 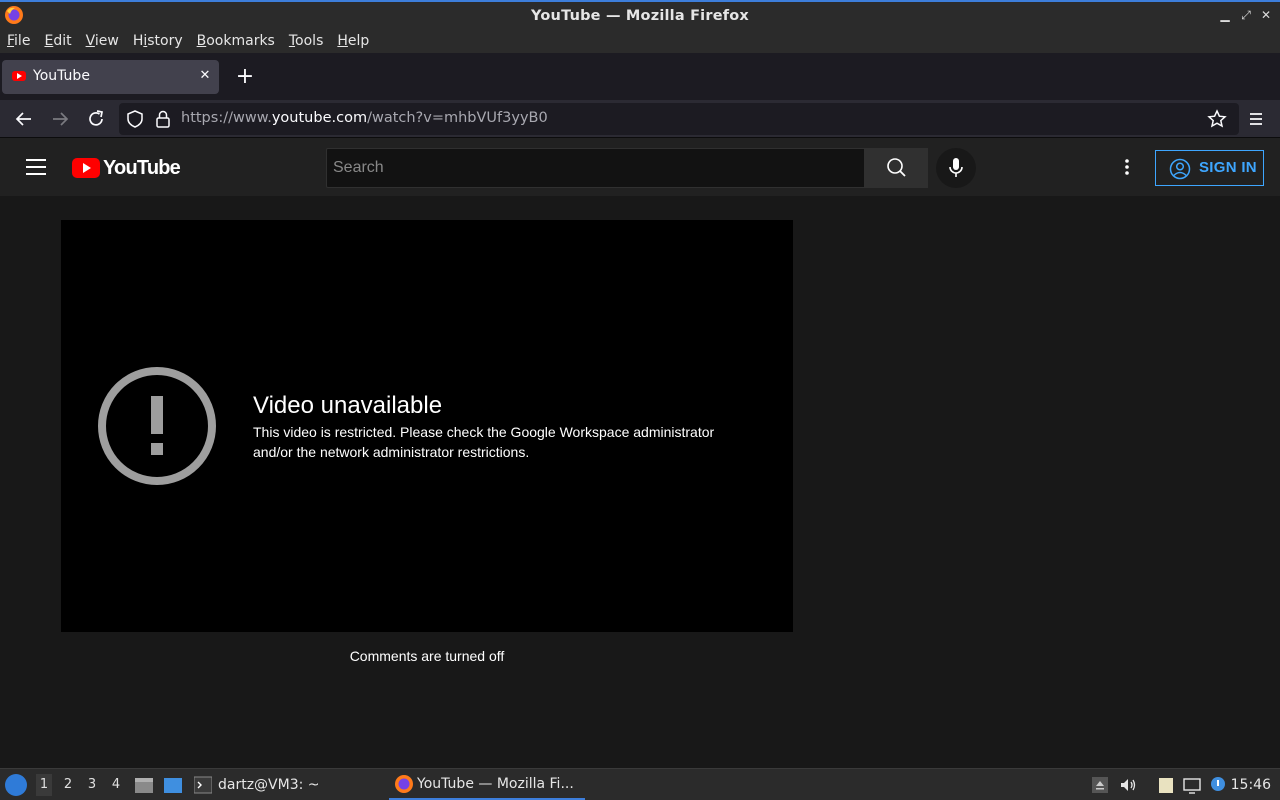 What do you see at coordinates (1217, 119) in the screenshot?
I see `bookmark-star-icon` at bounding box center [1217, 119].